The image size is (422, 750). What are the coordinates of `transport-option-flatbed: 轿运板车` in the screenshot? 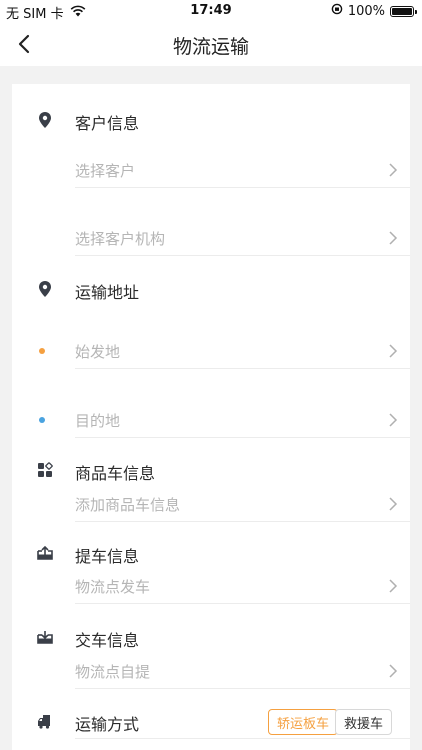 It's located at (303, 722).